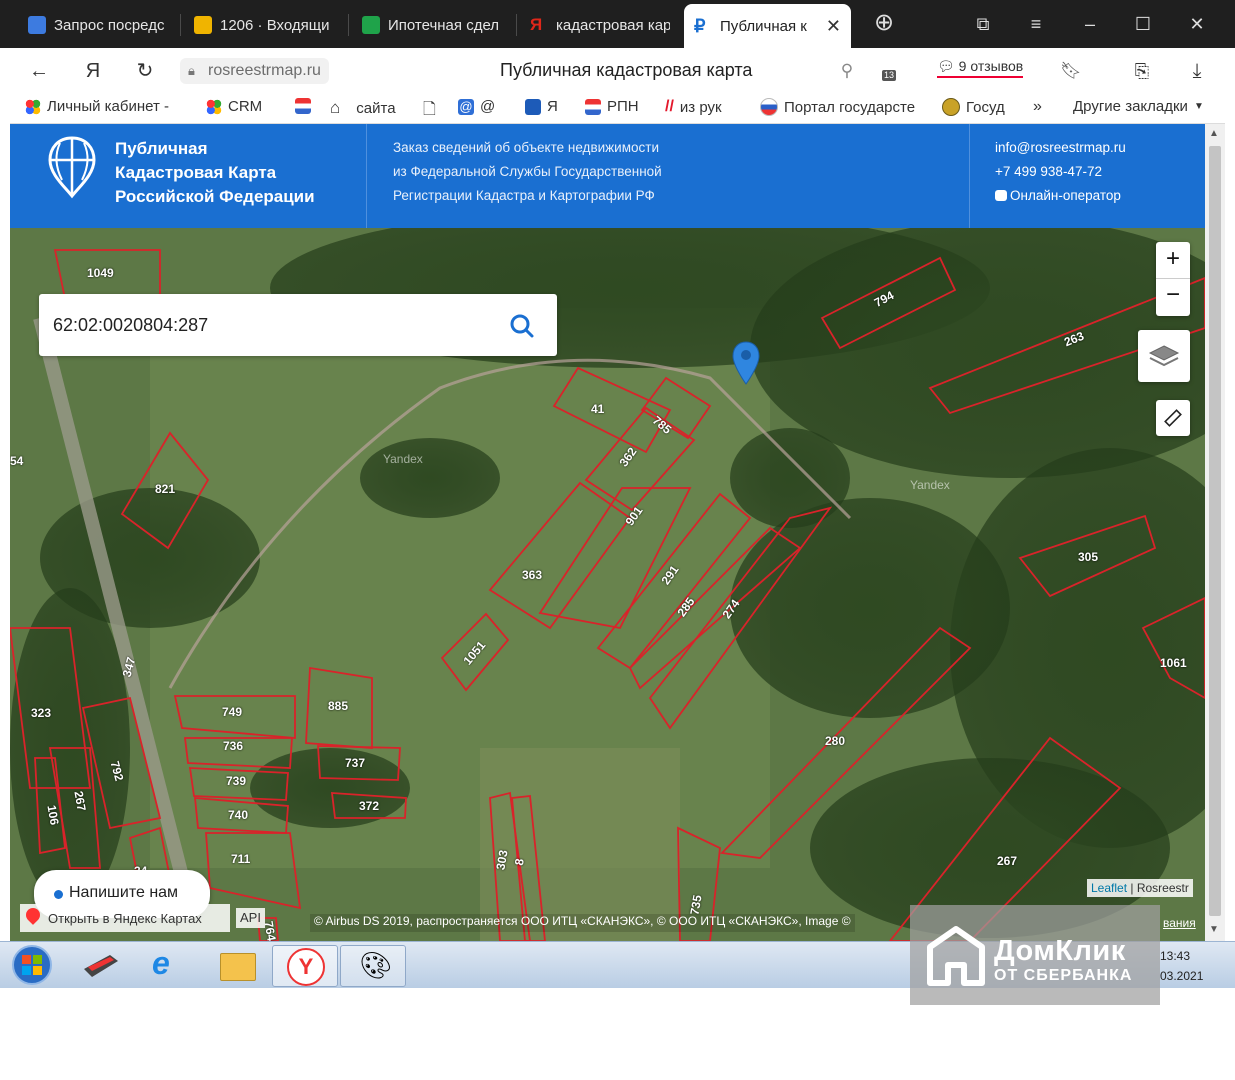 The height and width of the screenshot is (1080, 1235). Describe the element at coordinates (1198, 106) in the screenshot. I see `caret-down-icon: ▼` at that location.